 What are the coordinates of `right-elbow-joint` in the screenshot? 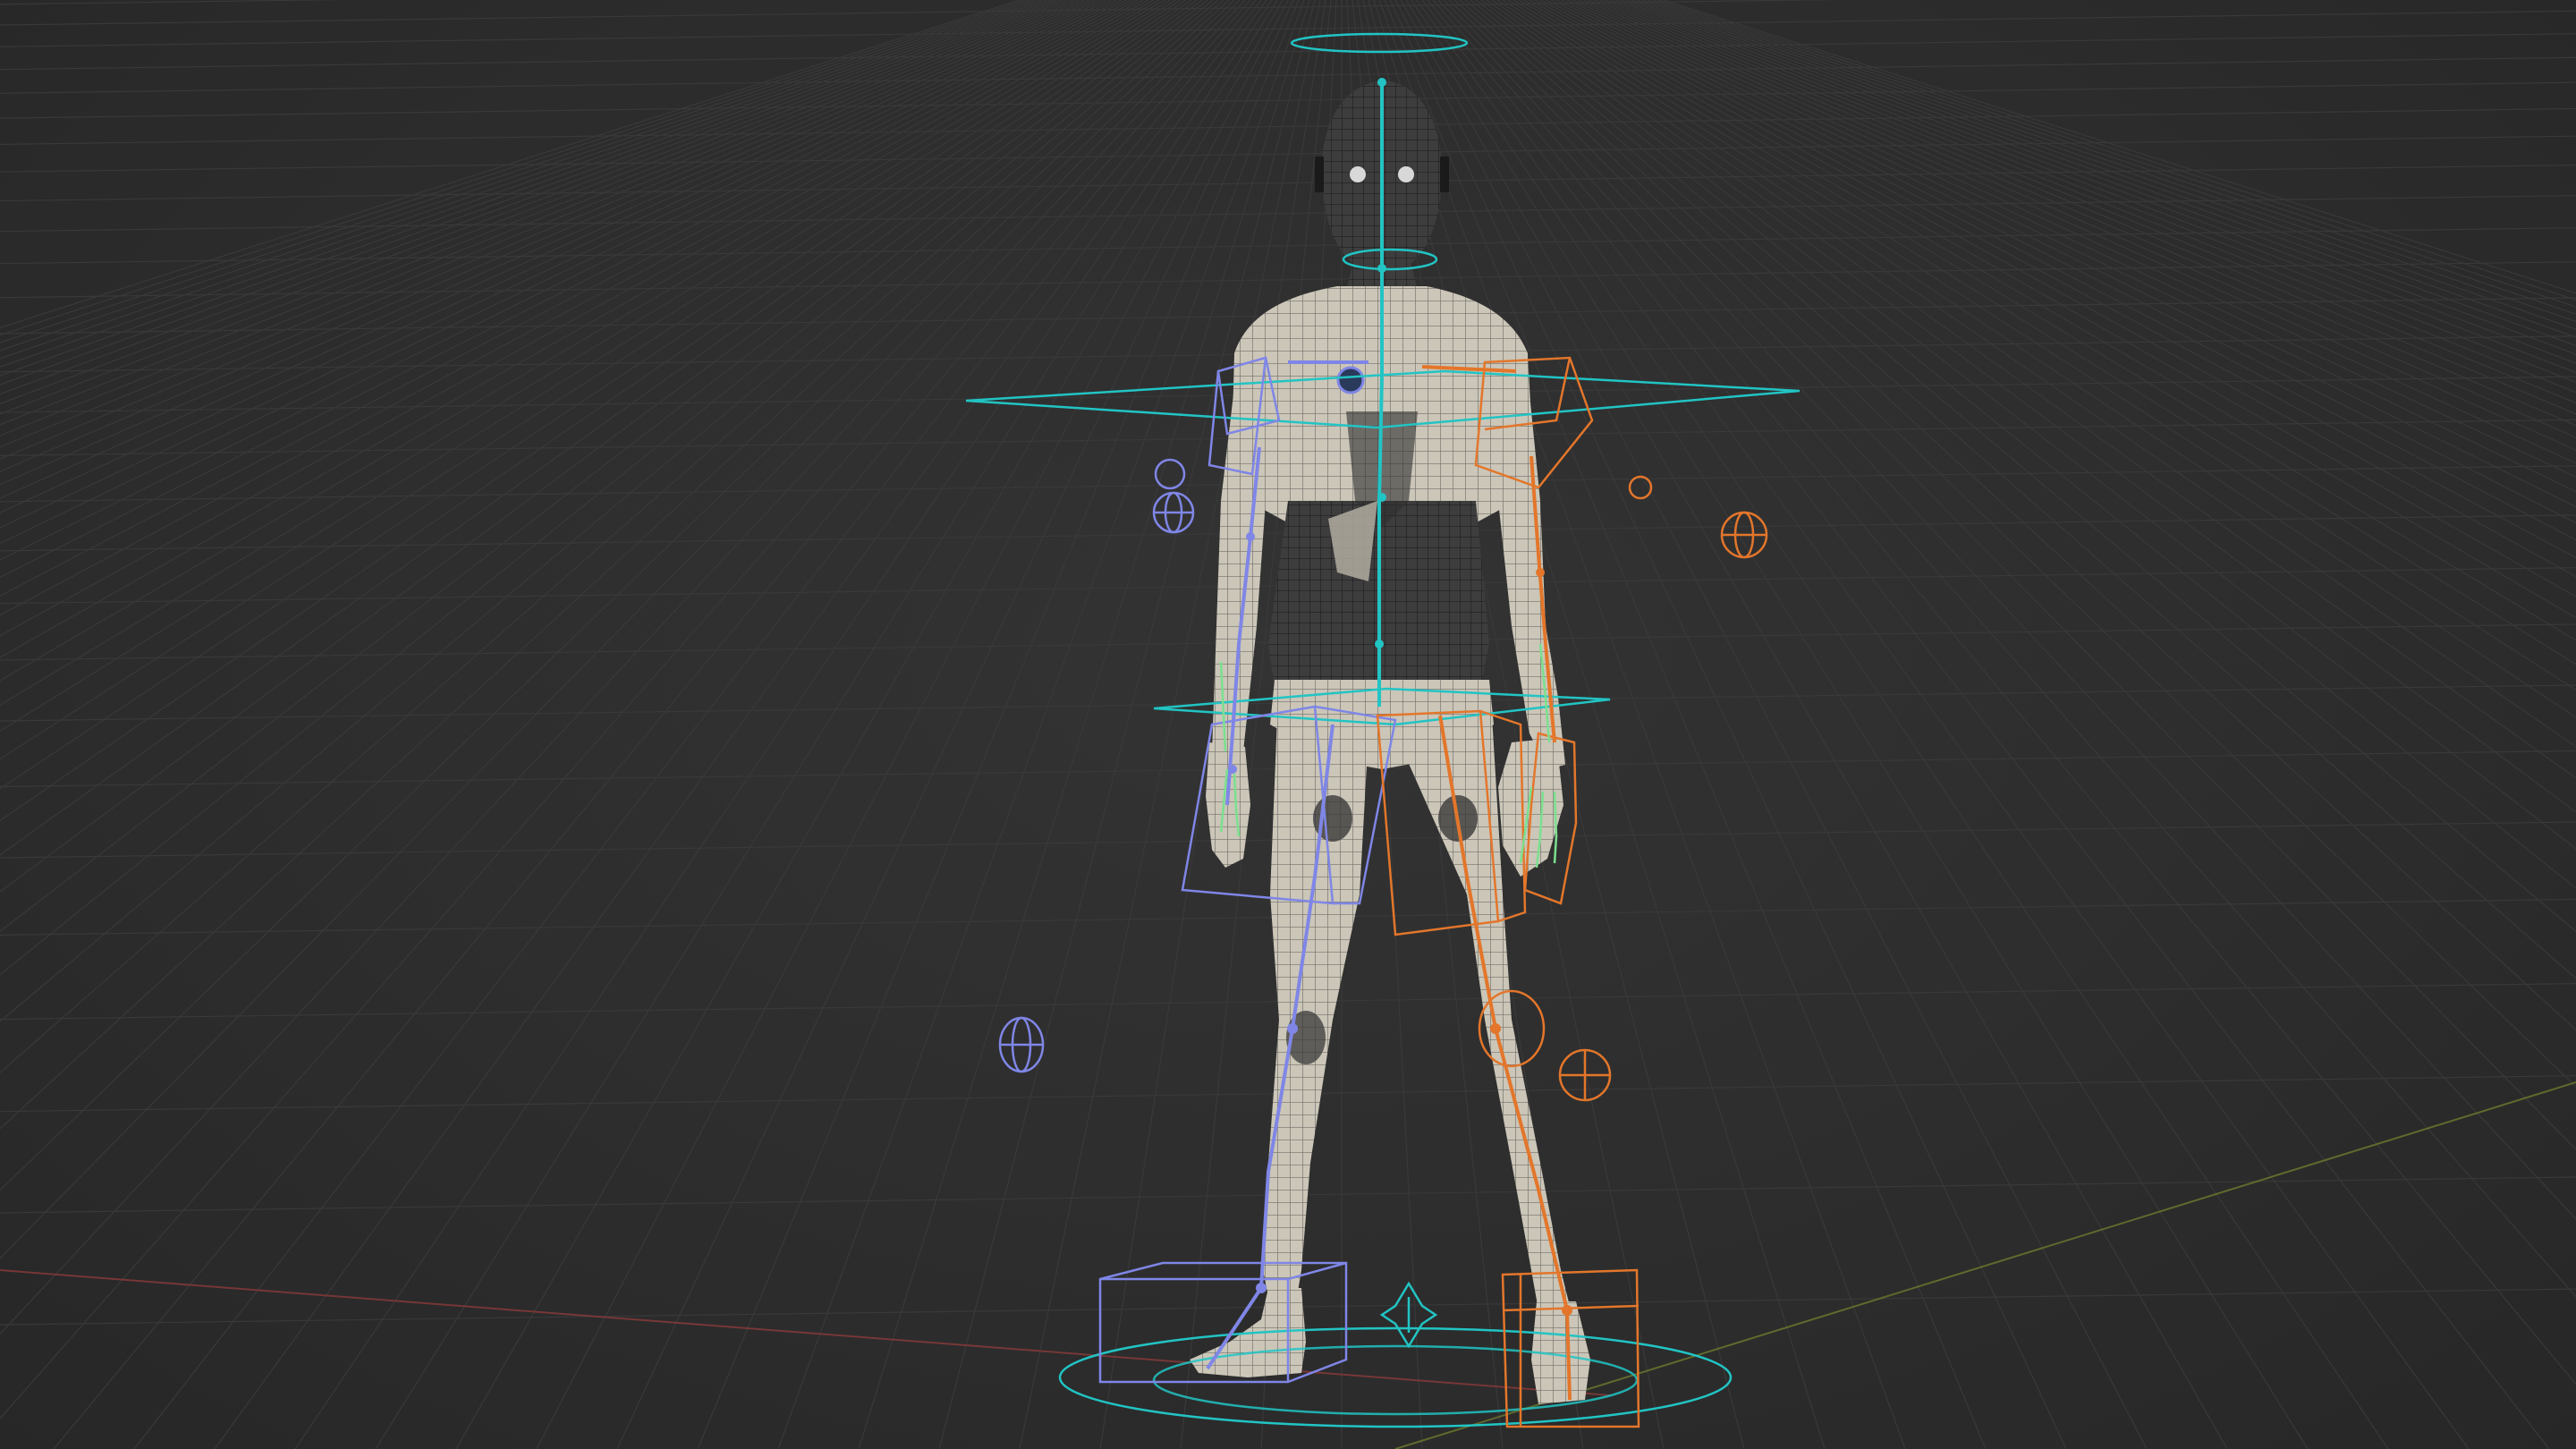 It's located at (1540, 572).